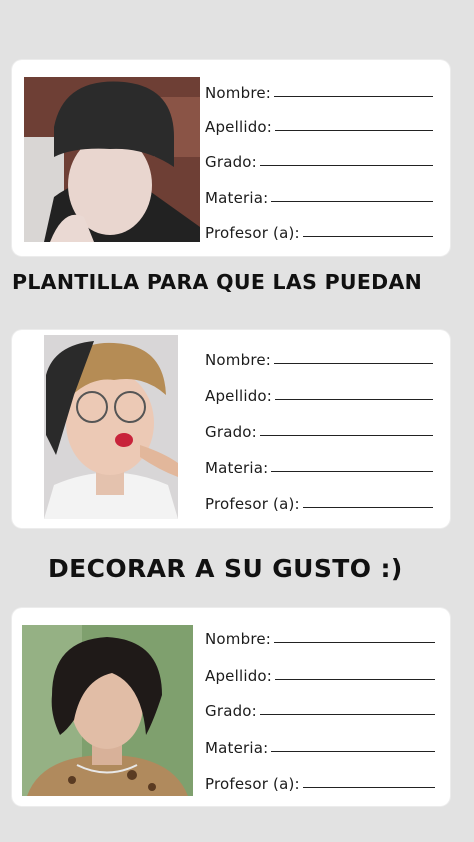  I want to click on caption-top: PLANTILLA PARA QUE LAS PUEDAN, so click(217, 282).